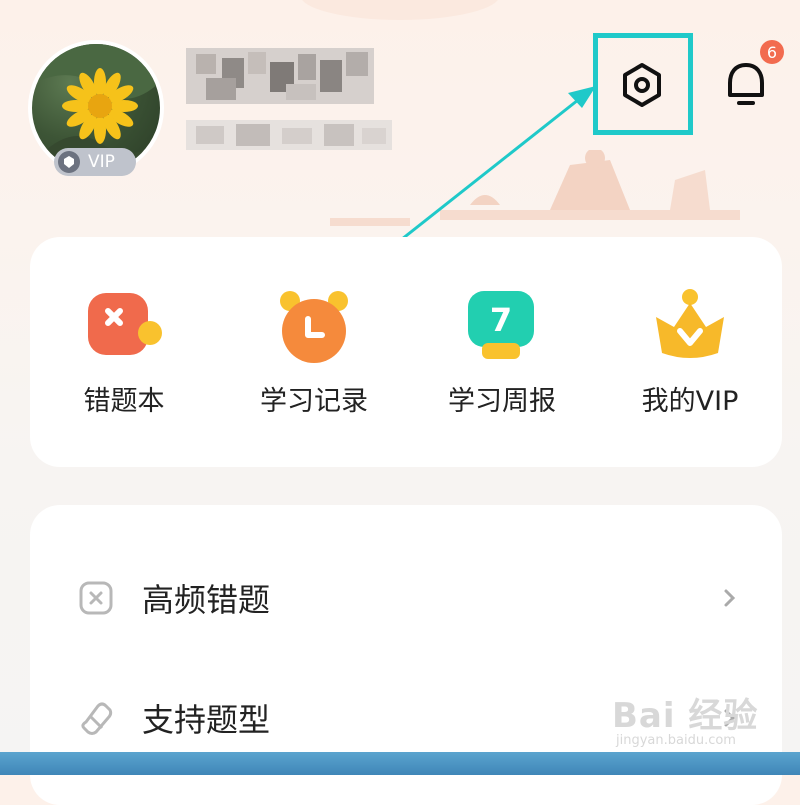 The width and height of the screenshot is (800, 805). Describe the element at coordinates (101, 162) in the screenshot. I see `vip-badge-label: VIP` at that location.